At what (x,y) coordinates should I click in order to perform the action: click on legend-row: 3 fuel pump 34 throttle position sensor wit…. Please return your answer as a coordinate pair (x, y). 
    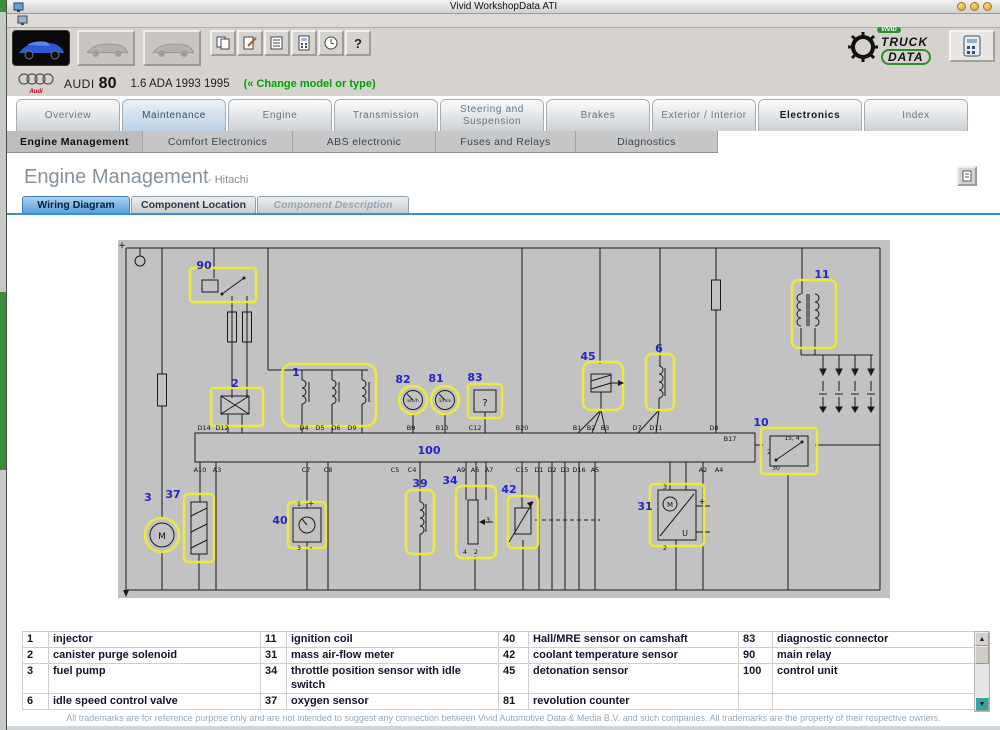
    Looking at the image, I should click on (498, 678).